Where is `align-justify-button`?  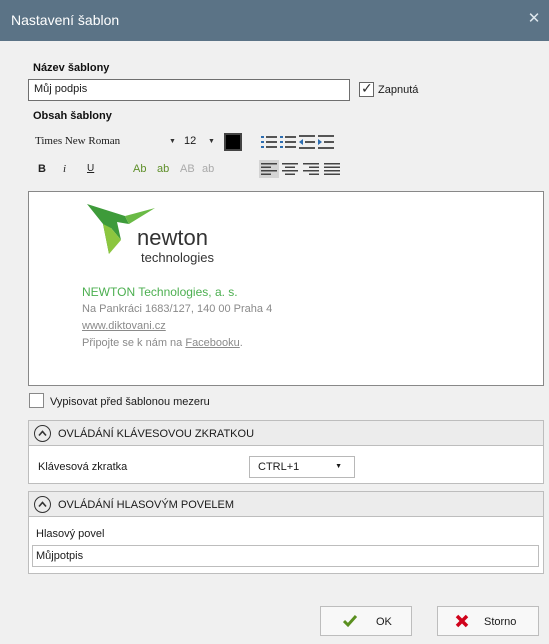
align-justify-button is located at coordinates (332, 169).